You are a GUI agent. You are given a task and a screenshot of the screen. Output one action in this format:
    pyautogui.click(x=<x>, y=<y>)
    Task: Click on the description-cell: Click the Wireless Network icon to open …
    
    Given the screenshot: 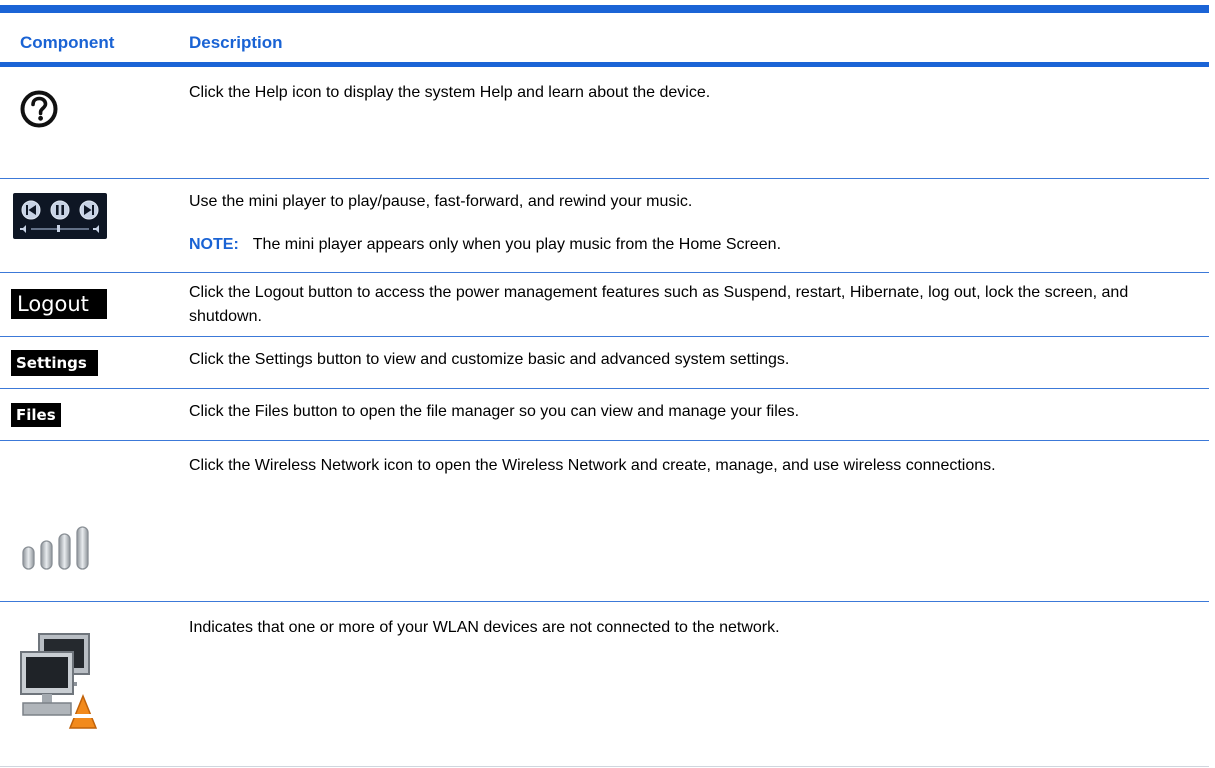 What is the action you would take?
    pyautogui.click(x=693, y=466)
    